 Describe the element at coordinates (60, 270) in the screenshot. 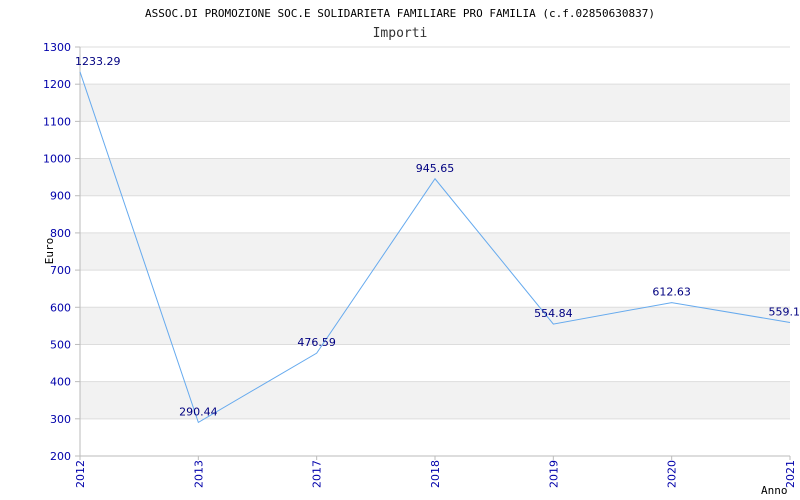

I see `y-tick-label: 700` at that location.